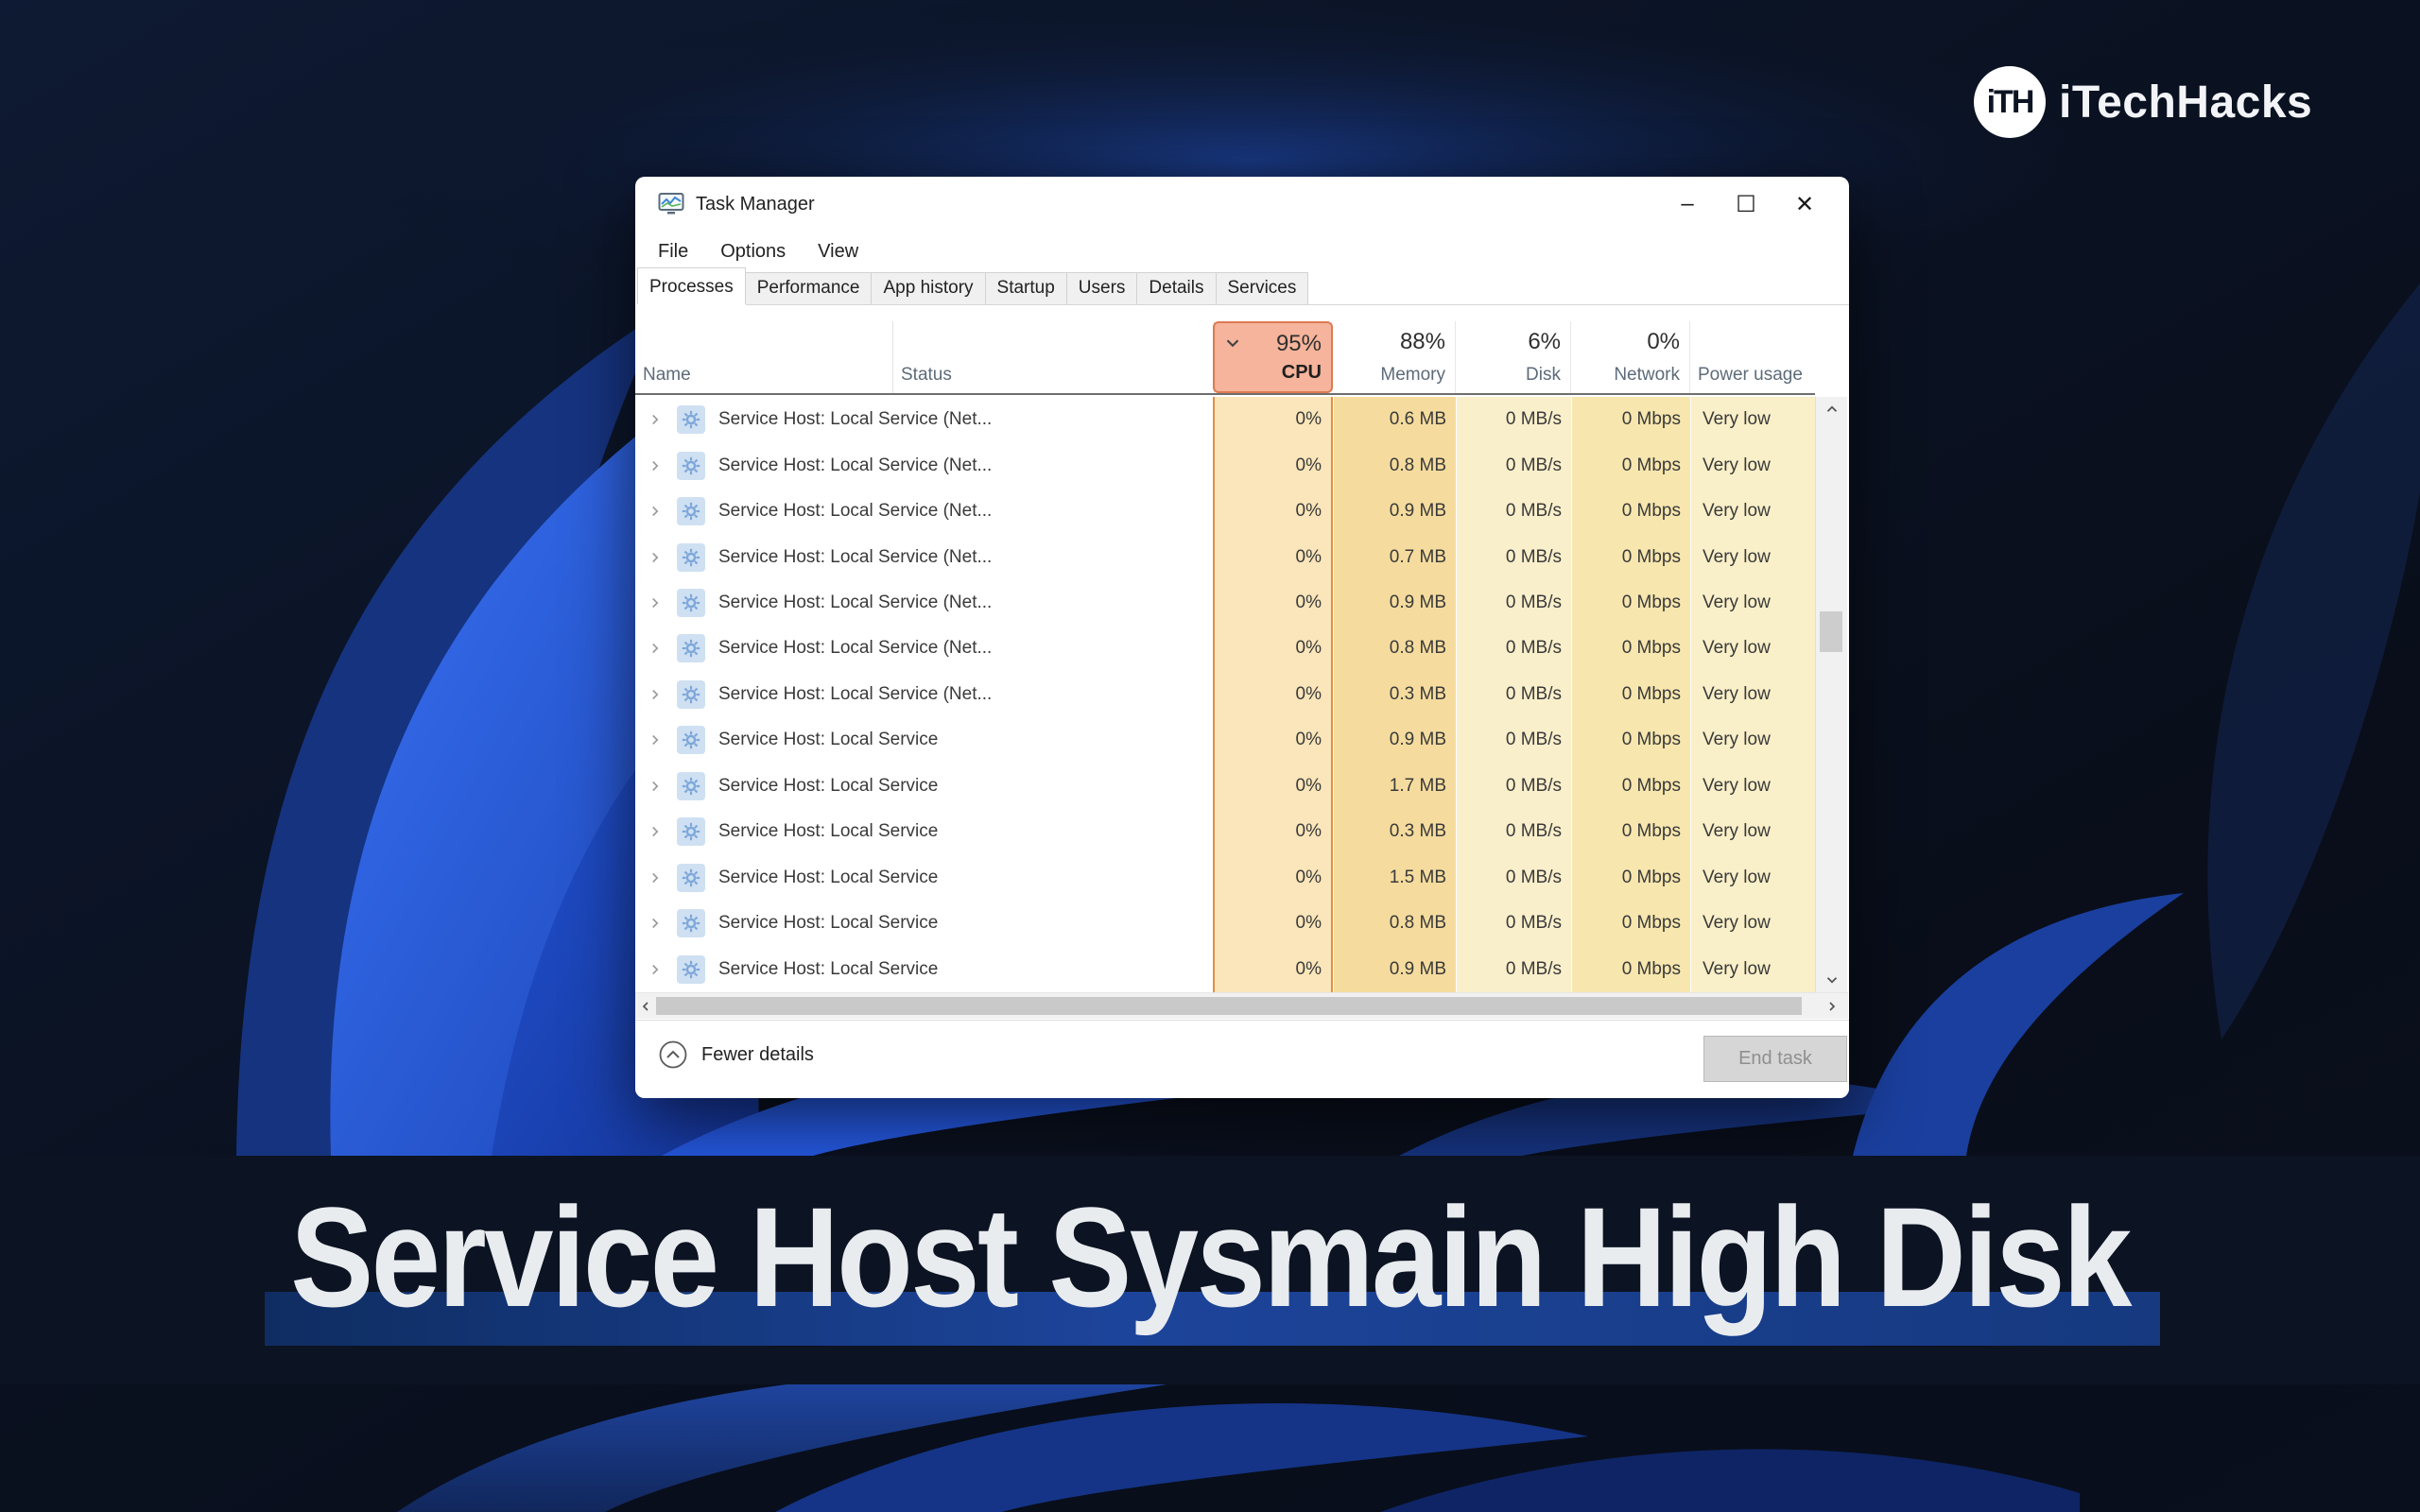  Describe the element at coordinates (1831, 409) in the screenshot. I see `scroll-up-icon` at that location.